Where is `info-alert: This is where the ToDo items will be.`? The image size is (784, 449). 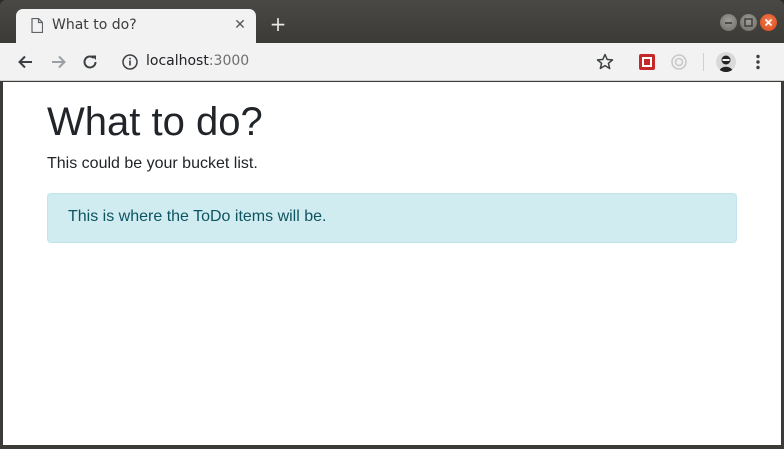
info-alert: This is where the ToDo items will be. is located at coordinates (392, 218).